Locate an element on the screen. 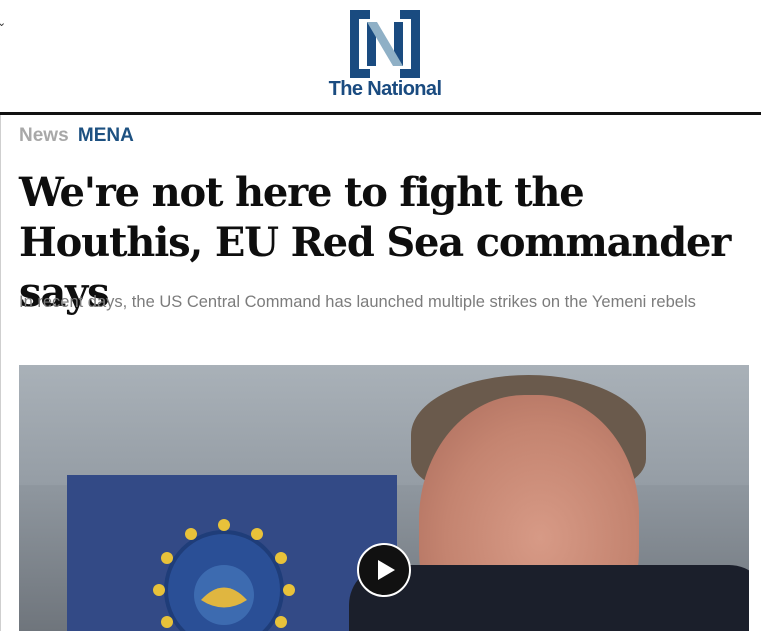 This screenshot has height=631, width=761. site-logo: The National is located at coordinates (385, 56).